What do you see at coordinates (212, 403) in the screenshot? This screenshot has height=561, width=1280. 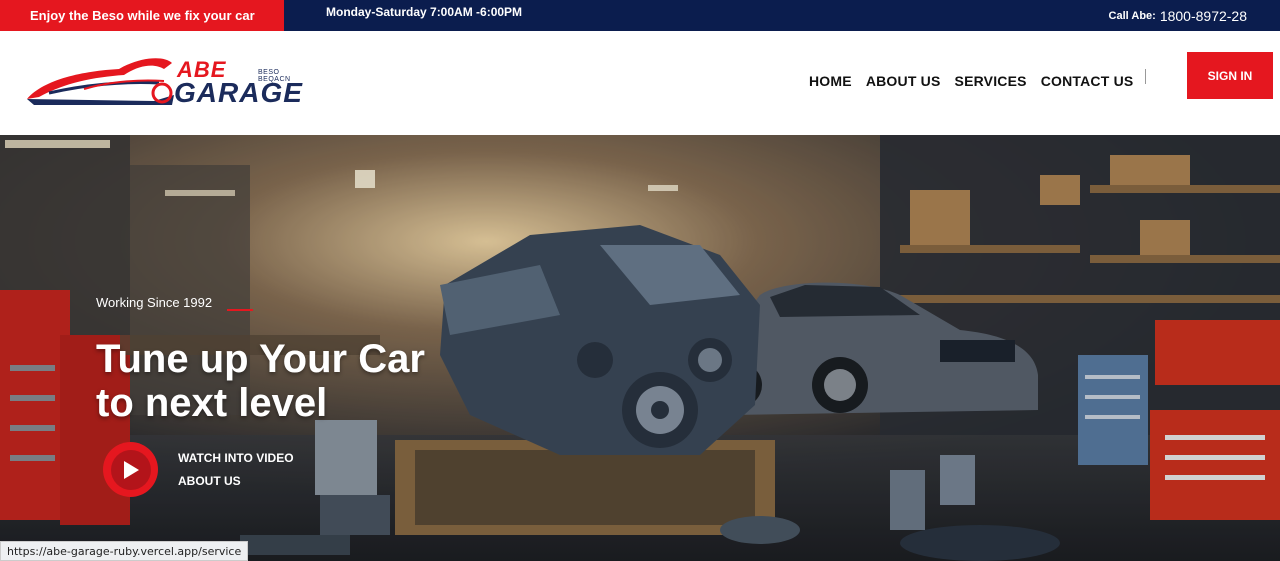 I see `hero-headline-line-2: to next level` at bounding box center [212, 403].